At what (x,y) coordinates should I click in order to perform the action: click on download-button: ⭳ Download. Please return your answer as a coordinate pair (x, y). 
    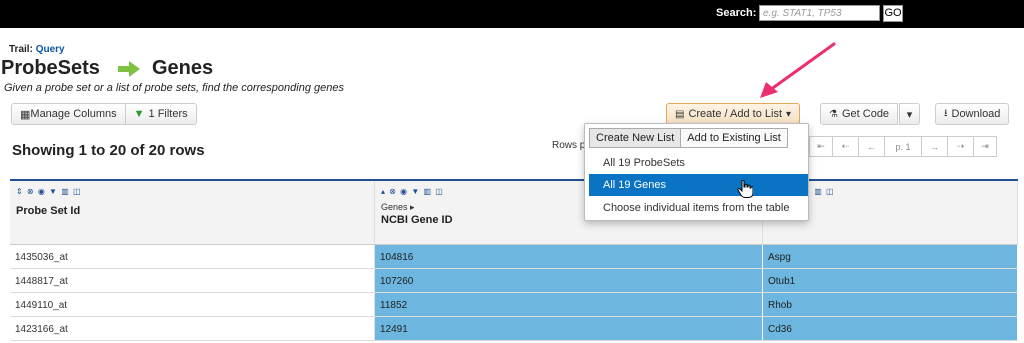
    Looking at the image, I should click on (972, 114).